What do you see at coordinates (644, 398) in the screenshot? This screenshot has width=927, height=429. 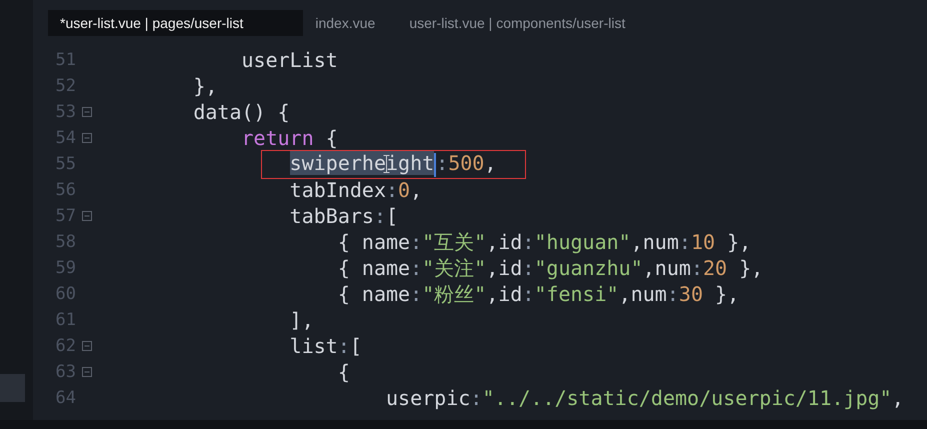 I see `code-line: userpic:"../../static/demo/userpic/11.jpg",` at bounding box center [644, 398].